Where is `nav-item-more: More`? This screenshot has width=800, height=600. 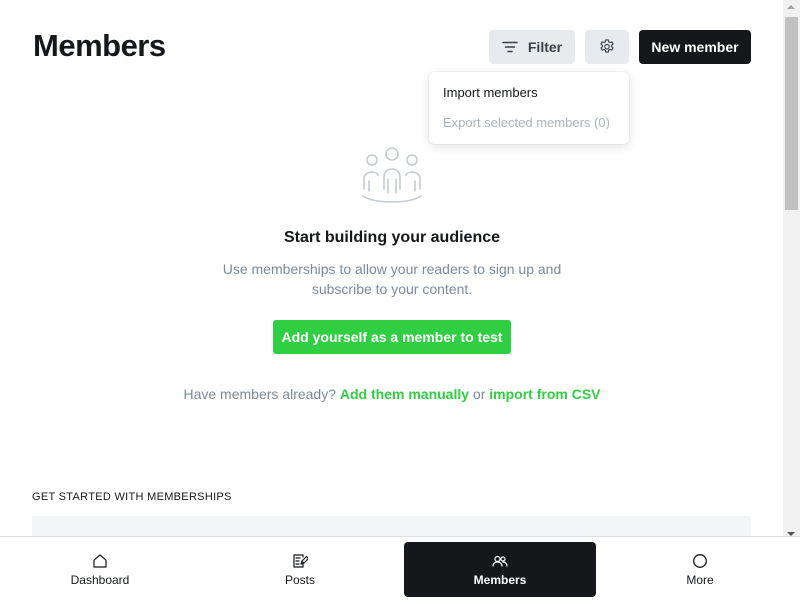
nav-item-more: More is located at coordinates (700, 569).